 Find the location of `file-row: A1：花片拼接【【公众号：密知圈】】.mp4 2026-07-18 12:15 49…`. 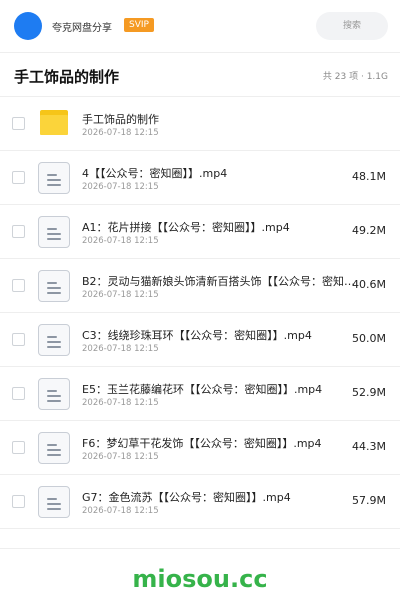

file-row: A1：花片拼接【【公众号：密知圈】】.mp4 2026-07-18 12:15 49… is located at coordinates (200, 232).